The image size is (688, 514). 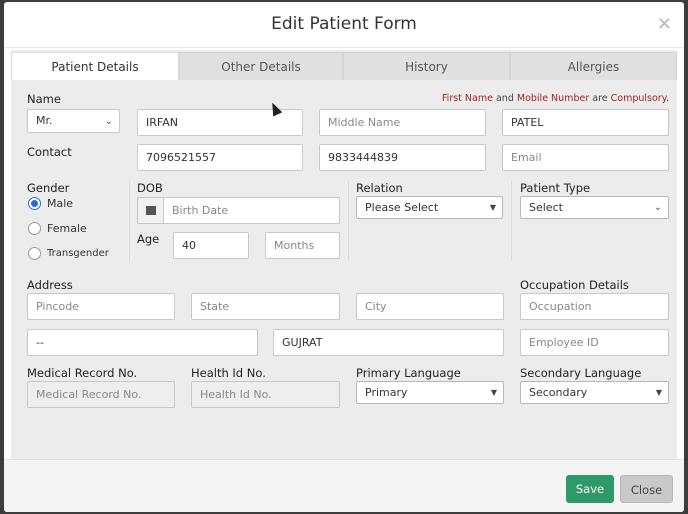 What do you see at coordinates (44, 120) in the screenshot?
I see `title-value: Mr.` at bounding box center [44, 120].